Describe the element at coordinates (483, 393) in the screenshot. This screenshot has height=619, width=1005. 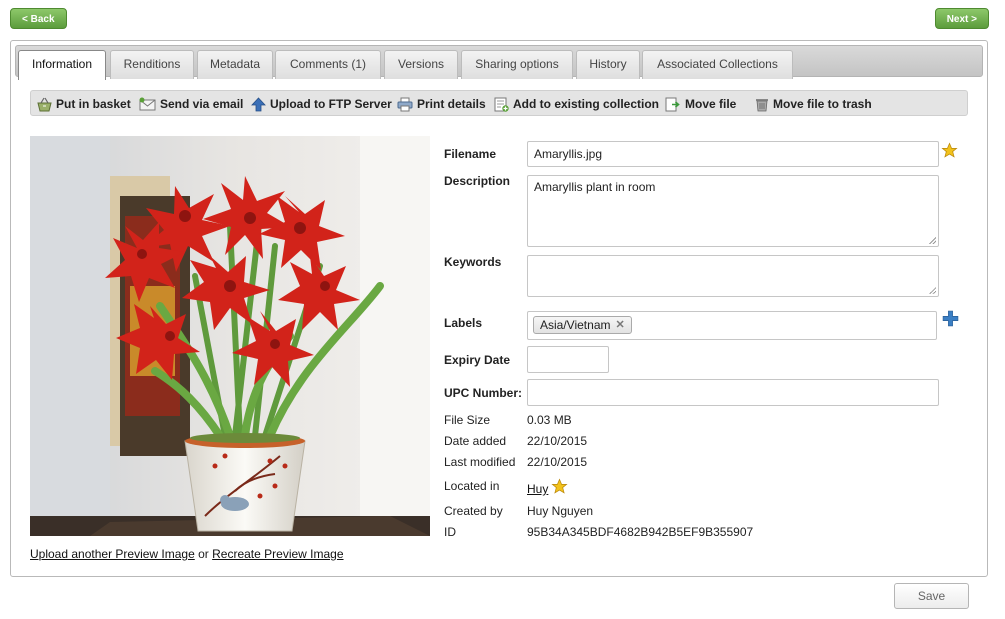
I see `upc-number-label: UPC Number:` at that location.